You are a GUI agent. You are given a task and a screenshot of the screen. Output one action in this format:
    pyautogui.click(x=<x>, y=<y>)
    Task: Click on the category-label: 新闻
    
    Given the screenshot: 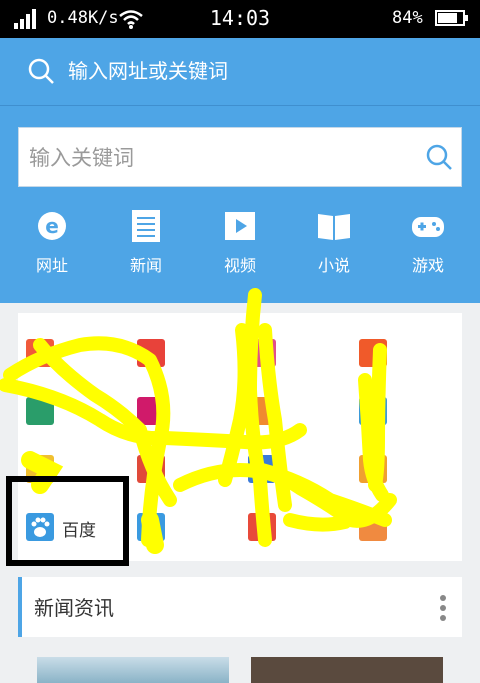 What is the action you would take?
    pyautogui.click(x=145, y=265)
    